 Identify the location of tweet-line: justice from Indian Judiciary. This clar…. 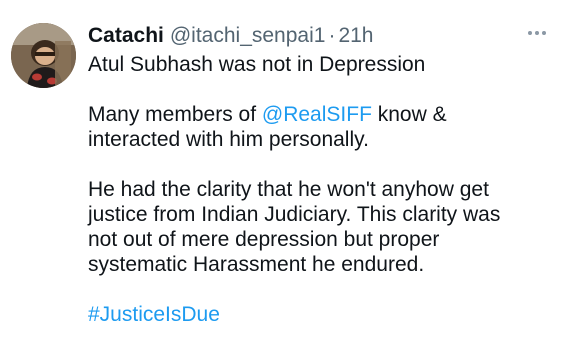
(294, 214).